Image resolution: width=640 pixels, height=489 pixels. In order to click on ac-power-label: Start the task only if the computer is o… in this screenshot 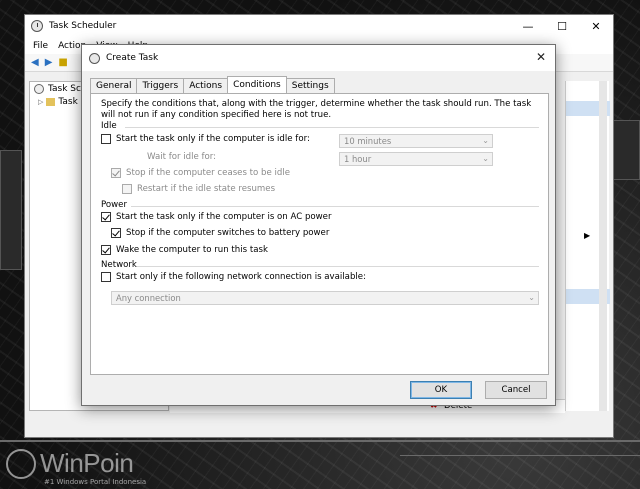, I will do `click(224, 217)`.